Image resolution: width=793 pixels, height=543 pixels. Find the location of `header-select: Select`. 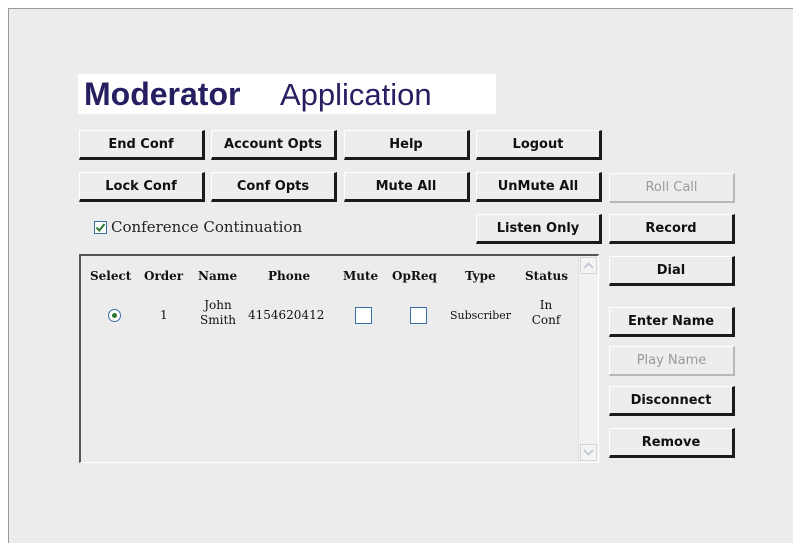

header-select: Select is located at coordinates (111, 276).